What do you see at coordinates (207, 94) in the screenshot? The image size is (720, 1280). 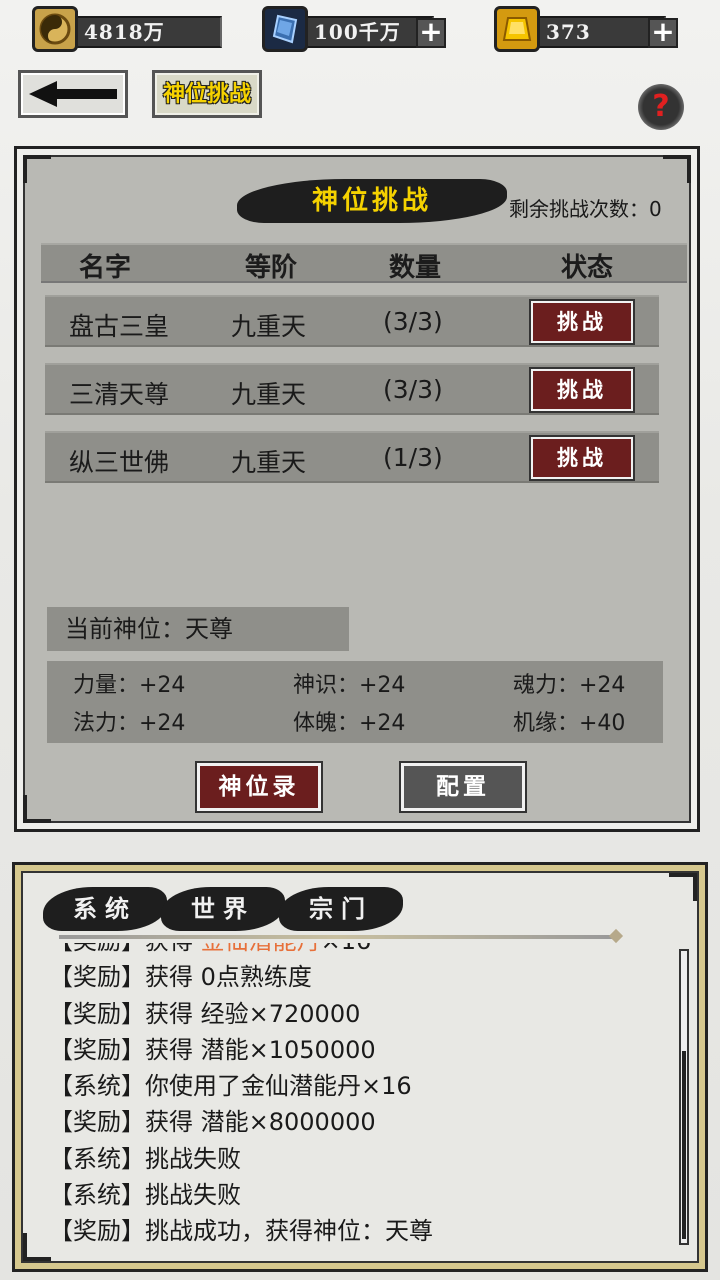 I see `page-tag-button: 神位挑战` at bounding box center [207, 94].